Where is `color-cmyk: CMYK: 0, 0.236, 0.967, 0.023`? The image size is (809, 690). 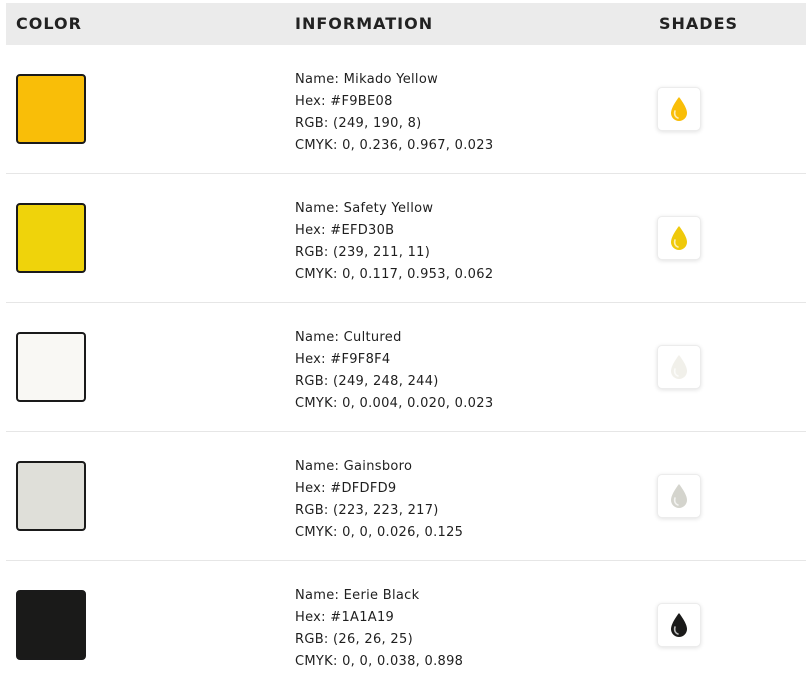 color-cmyk: CMYK: 0, 0.236, 0.967, 0.023 is located at coordinates (394, 145).